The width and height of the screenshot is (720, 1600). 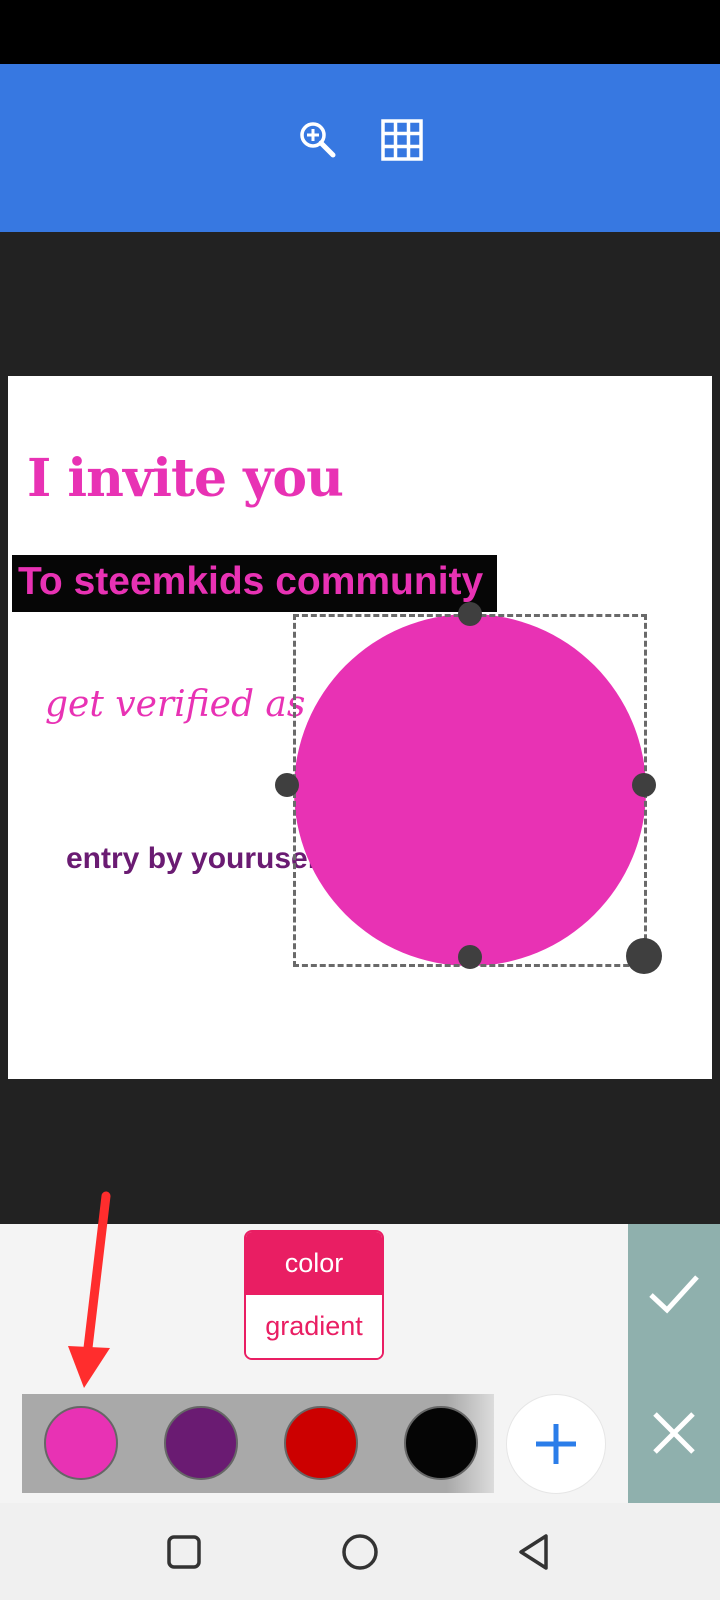 What do you see at coordinates (318, 140) in the screenshot?
I see `zoom-in-icon` at bounding box center [318, 140].